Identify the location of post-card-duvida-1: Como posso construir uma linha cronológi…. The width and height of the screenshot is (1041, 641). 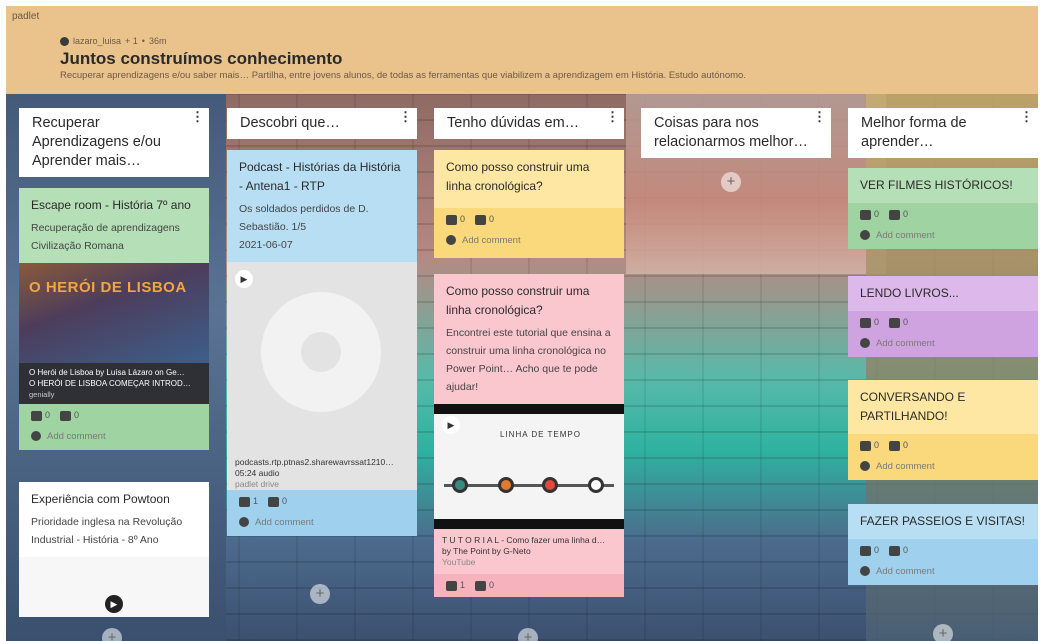
(529, 204).